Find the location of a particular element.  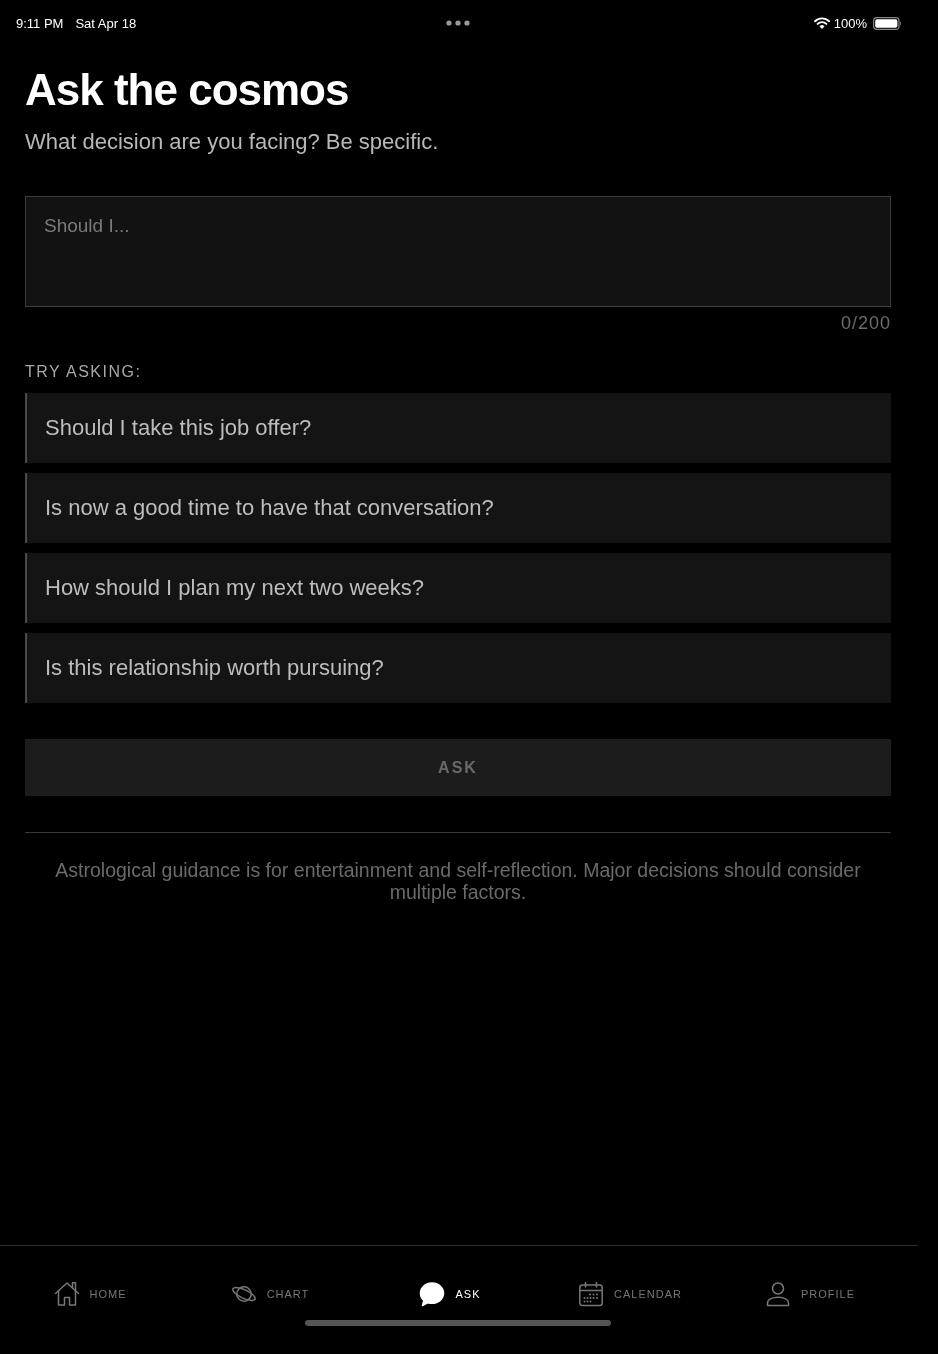

suggestion-button: Should I take this job offer? is located at coordinates (458, 428).